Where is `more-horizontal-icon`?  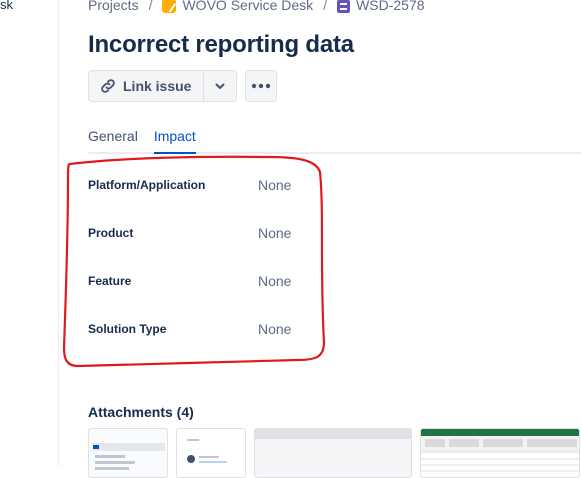 more-horizontal-icon is located at coordinates (261, 86).